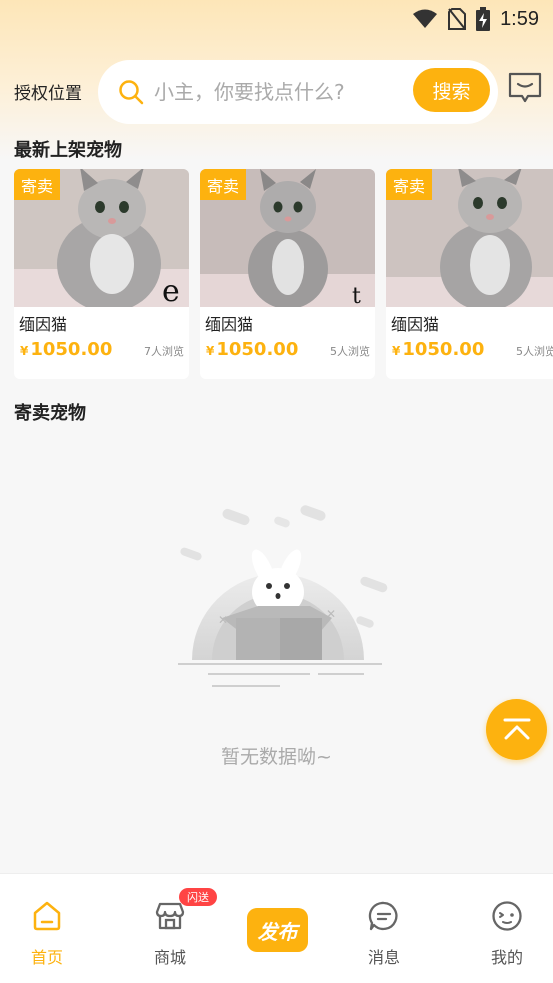  Describe the element at coordinates (171, 290) in the screenshot. I see `svg-text: e` at that location.